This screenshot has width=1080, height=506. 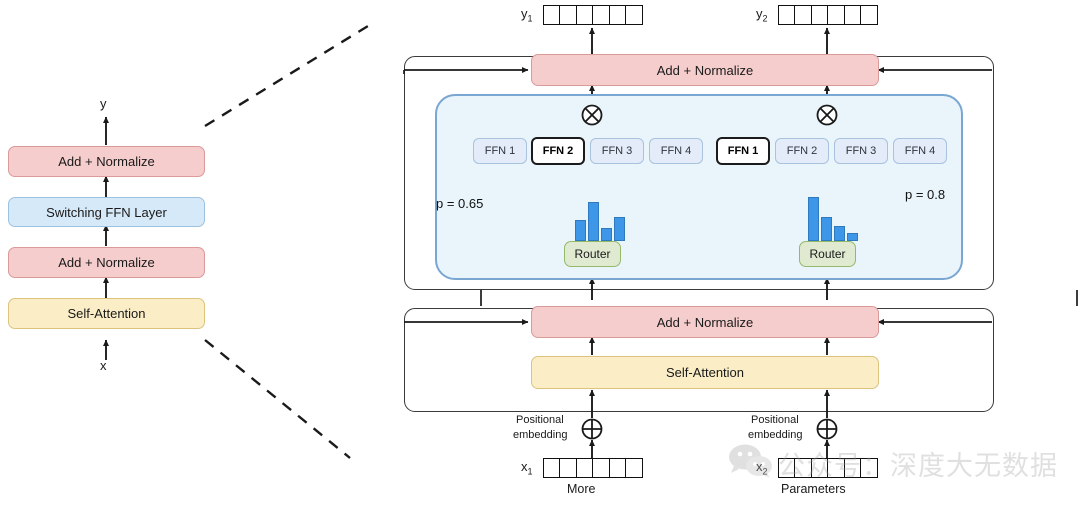 I want to click on x2-label: x2, so click(x=762, y=468).